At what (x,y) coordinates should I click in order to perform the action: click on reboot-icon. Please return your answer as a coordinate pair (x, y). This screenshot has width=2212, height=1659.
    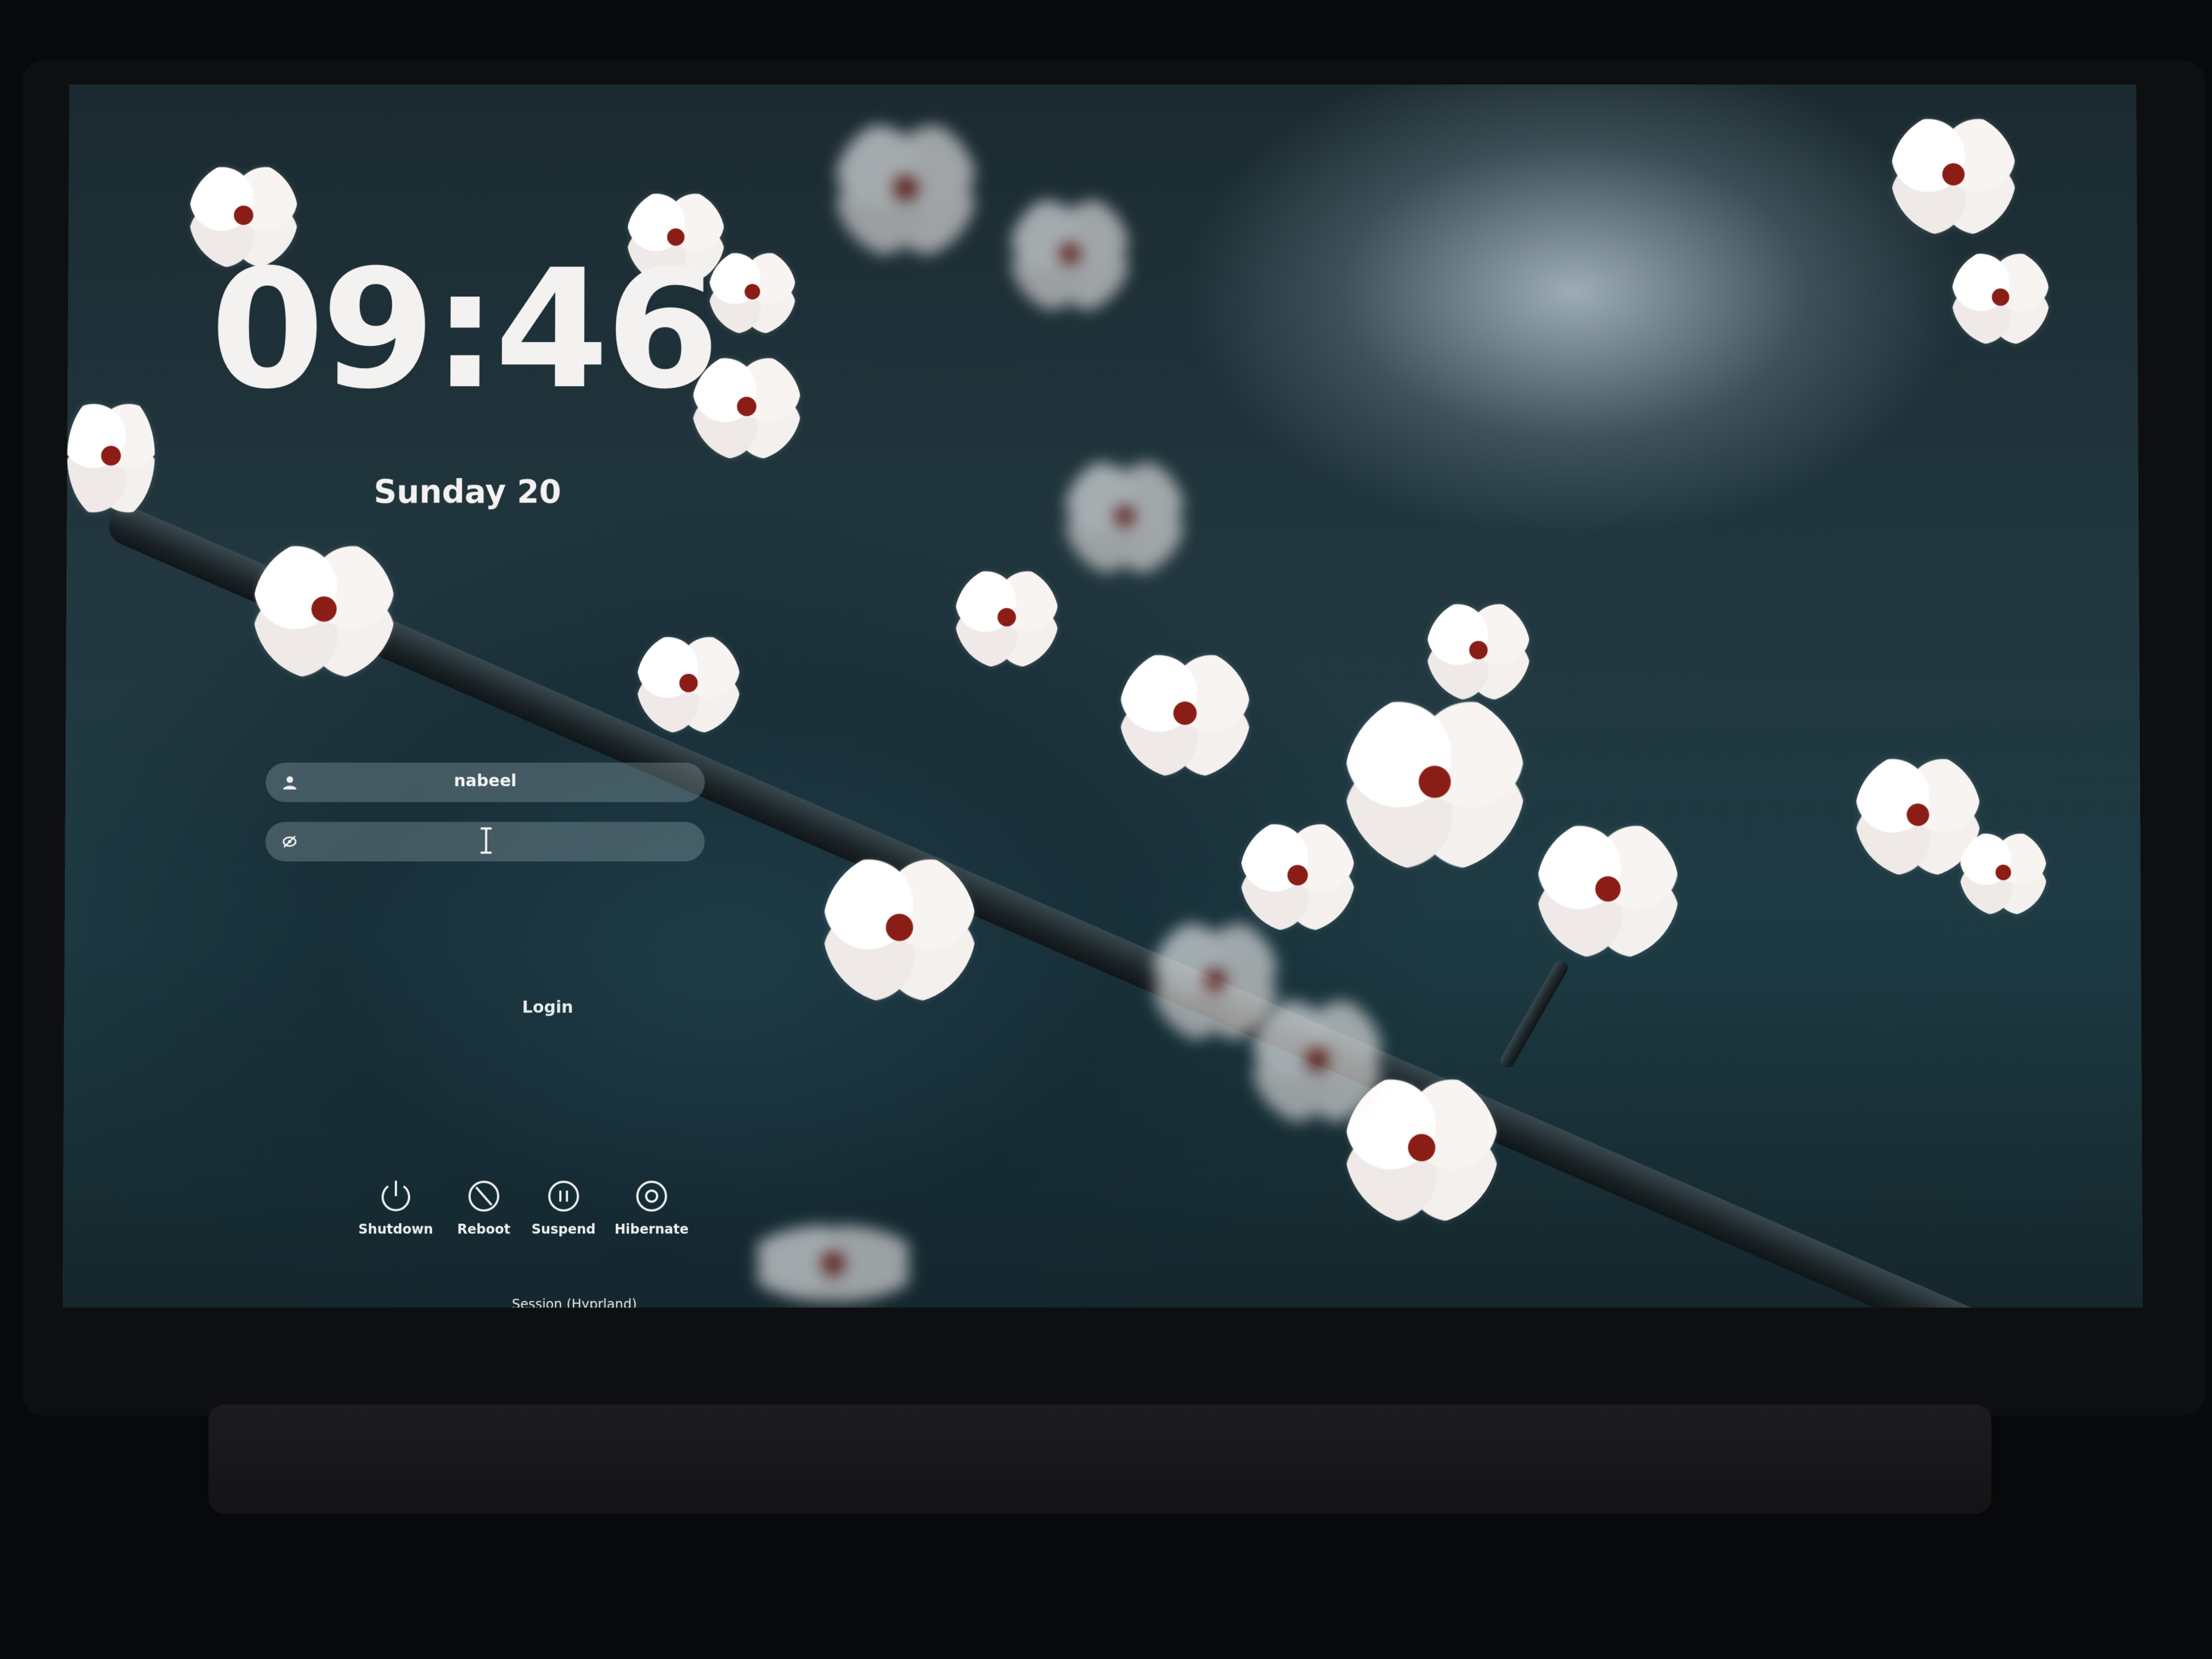
    Looking at the image, I should click on (484, 1196).